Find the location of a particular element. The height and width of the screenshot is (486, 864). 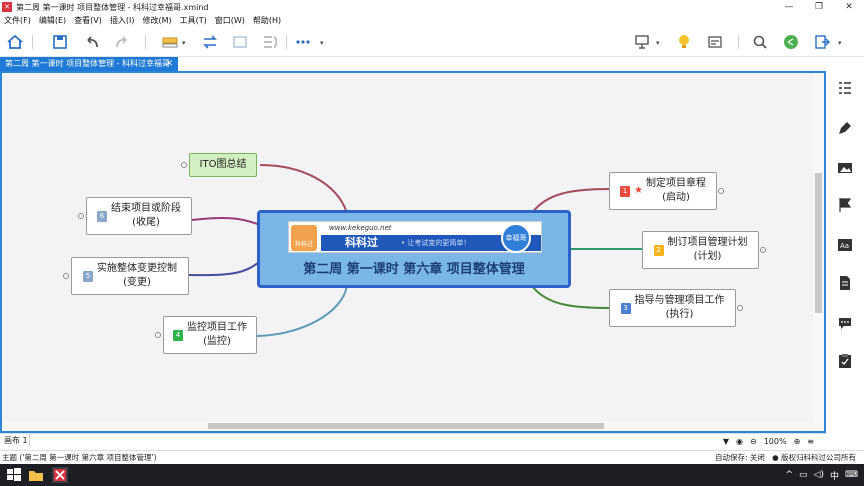

outline-view-icon is located at coordinates (715, 42).